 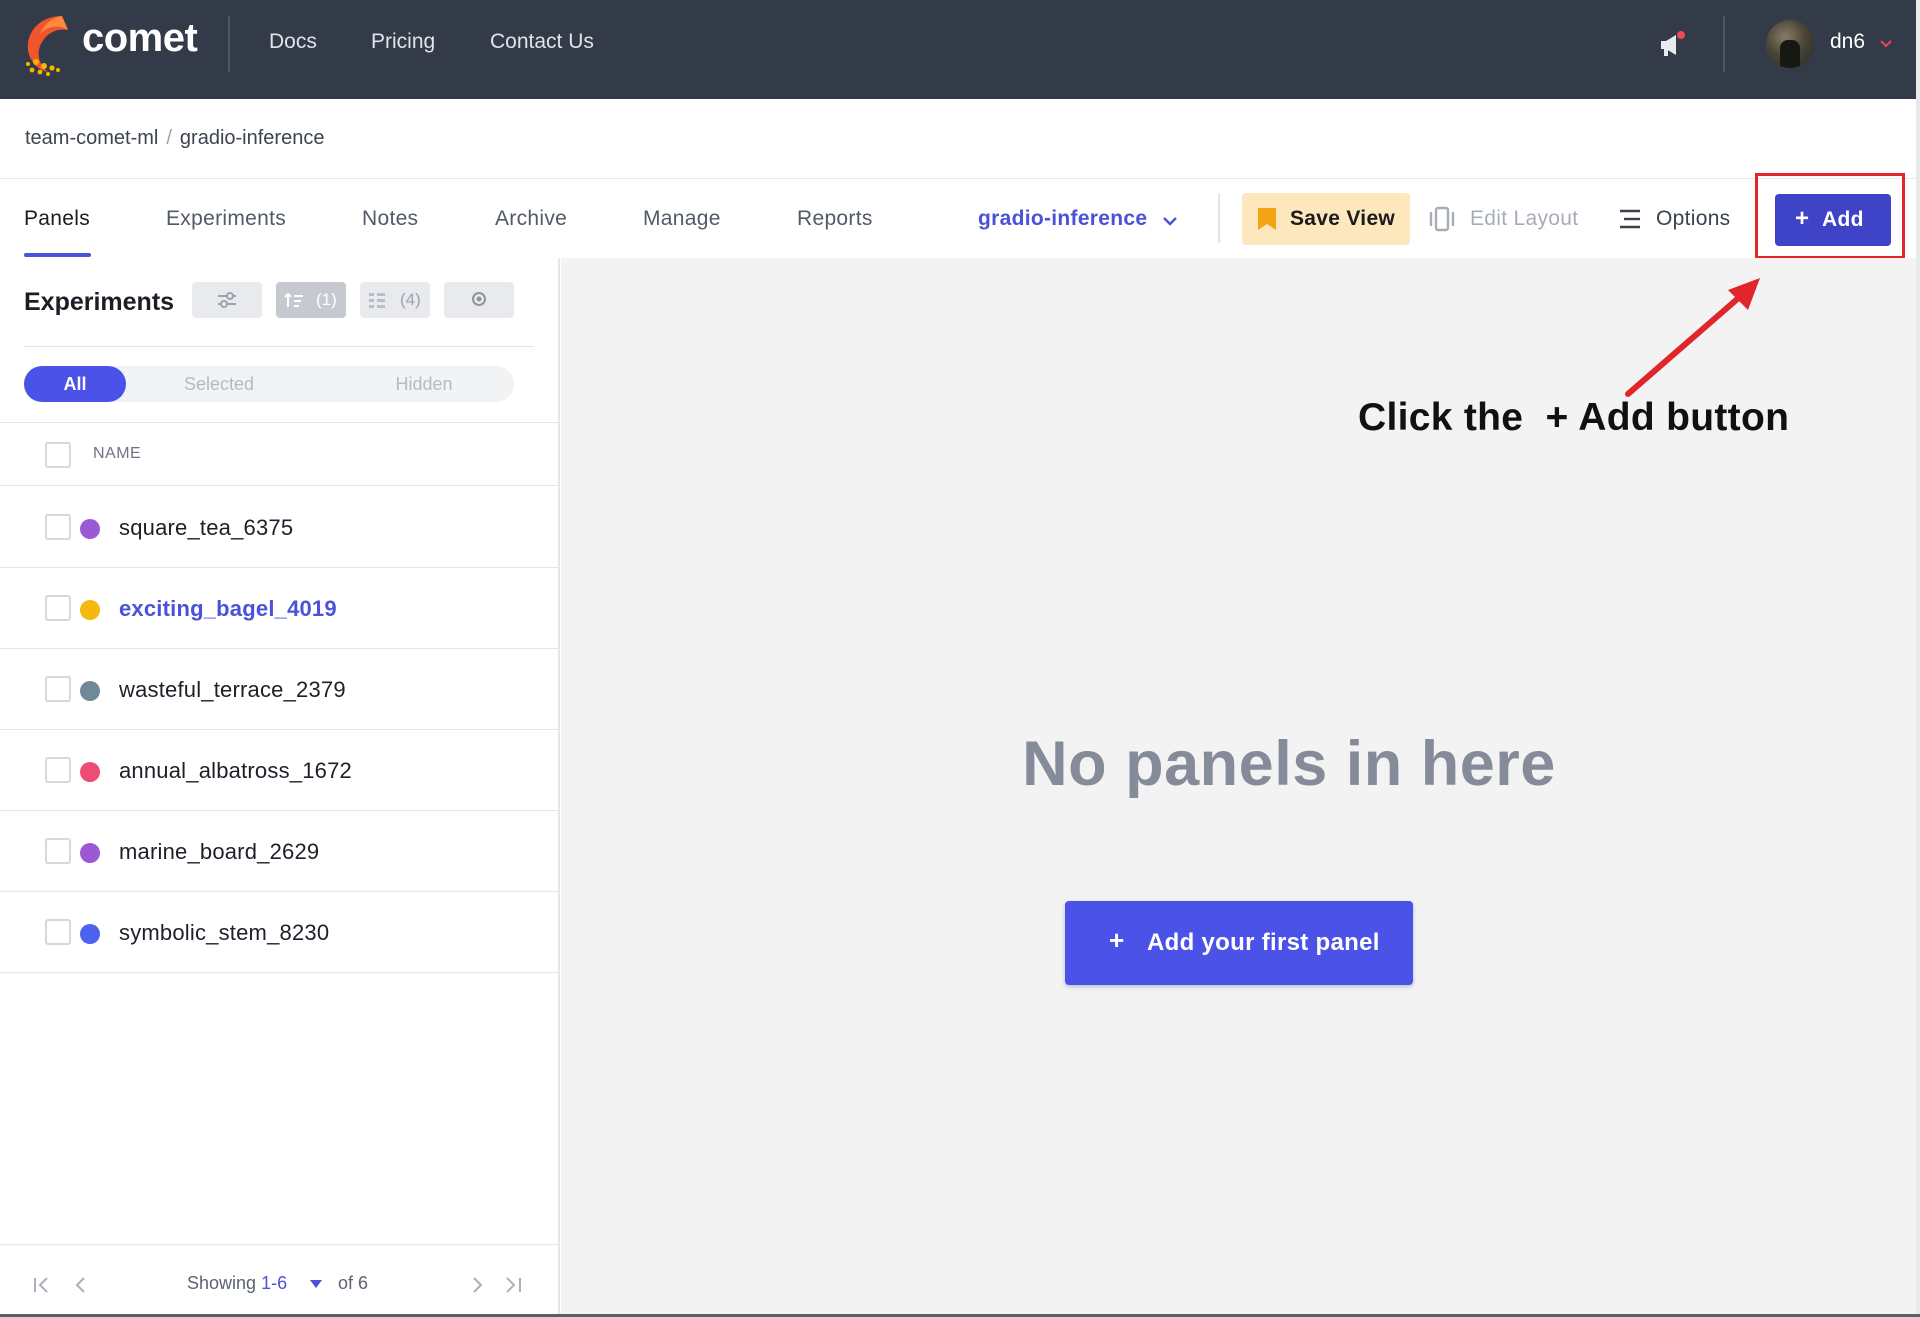 I want to click on pagination-total: of 6, so click(x=353, y=1283).